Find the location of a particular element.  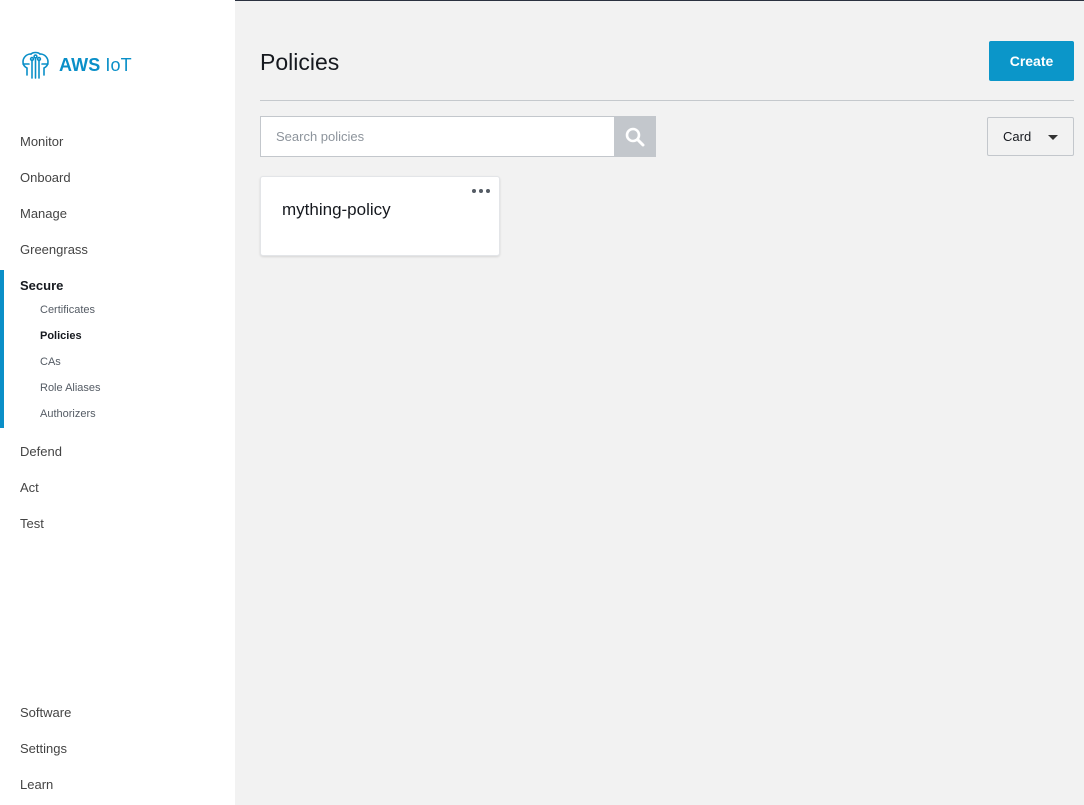

active-section-indicator is located at coordinates (2, 349).